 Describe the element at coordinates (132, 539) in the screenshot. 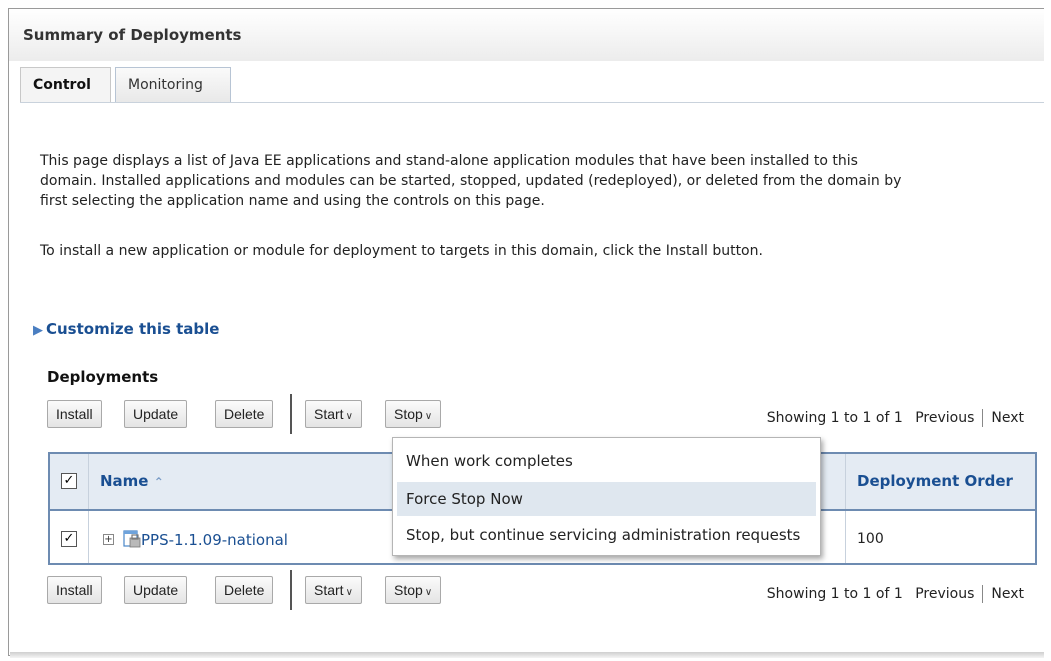

I see `application-icon` at that location.